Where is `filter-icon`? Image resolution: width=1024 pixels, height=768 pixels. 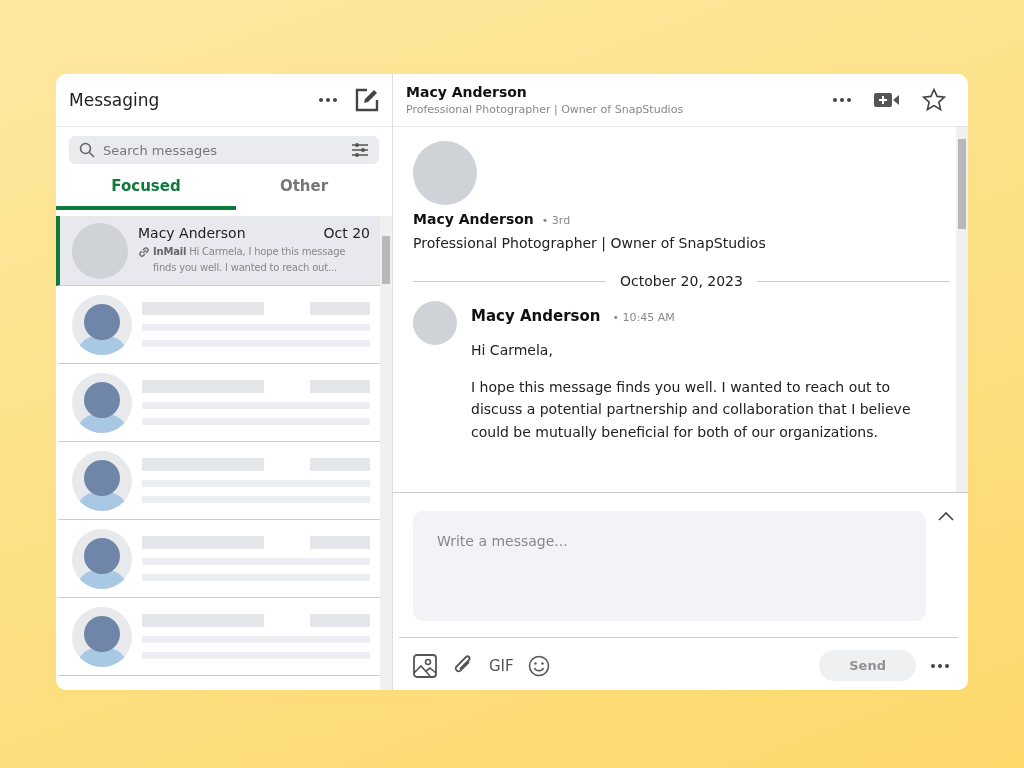 filter-icon is located at coordinates (360, 150).